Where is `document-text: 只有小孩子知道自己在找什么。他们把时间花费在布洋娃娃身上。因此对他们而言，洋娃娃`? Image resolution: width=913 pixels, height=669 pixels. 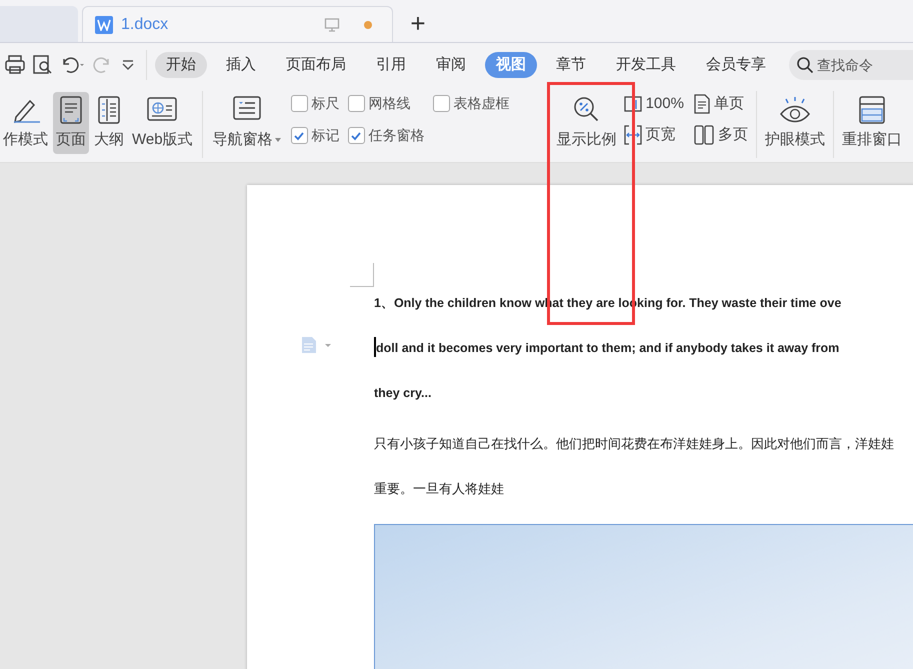 document-text: 只有小孩子知道自己在找什么。他们把时间花费在布洋娃娃身上。因此对他们而言，洋娃娃 is located at coordinates (634, 444).